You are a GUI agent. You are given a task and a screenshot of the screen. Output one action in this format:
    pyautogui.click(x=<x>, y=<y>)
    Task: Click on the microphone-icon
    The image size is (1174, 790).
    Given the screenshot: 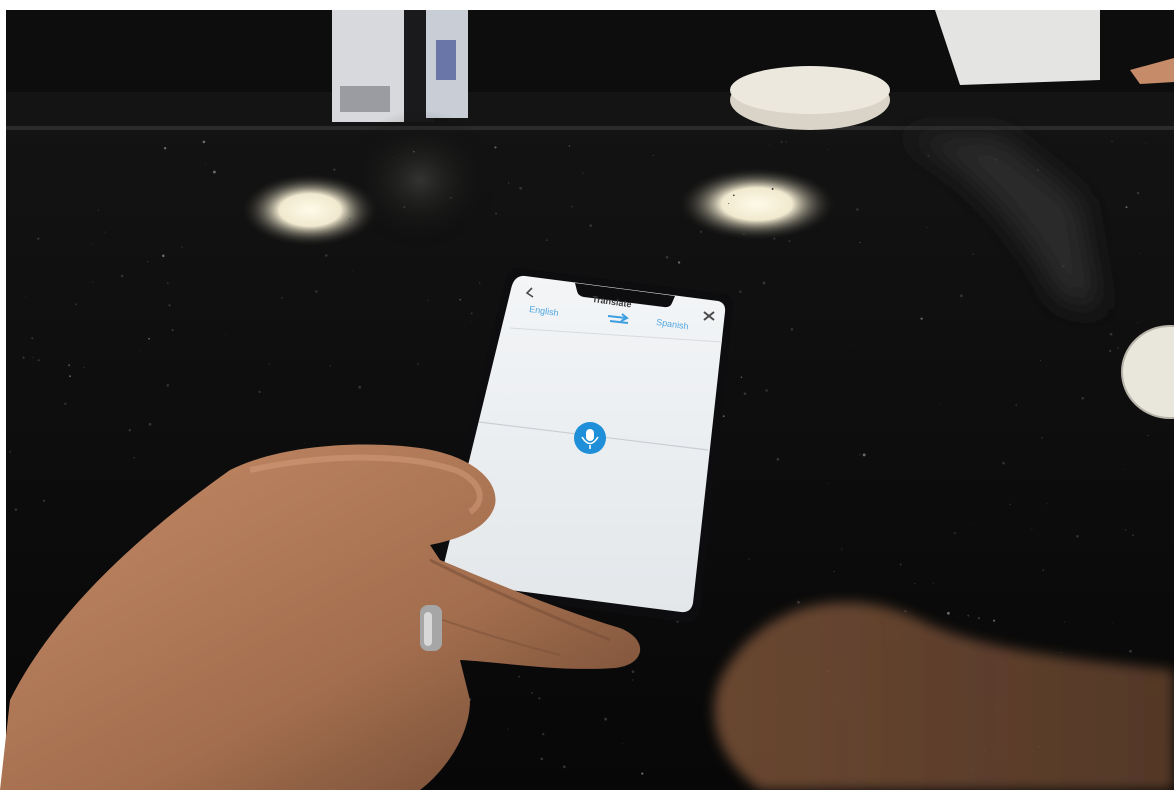 What is the action you would take?
    pyautogui.click(x=590, y=438)
    